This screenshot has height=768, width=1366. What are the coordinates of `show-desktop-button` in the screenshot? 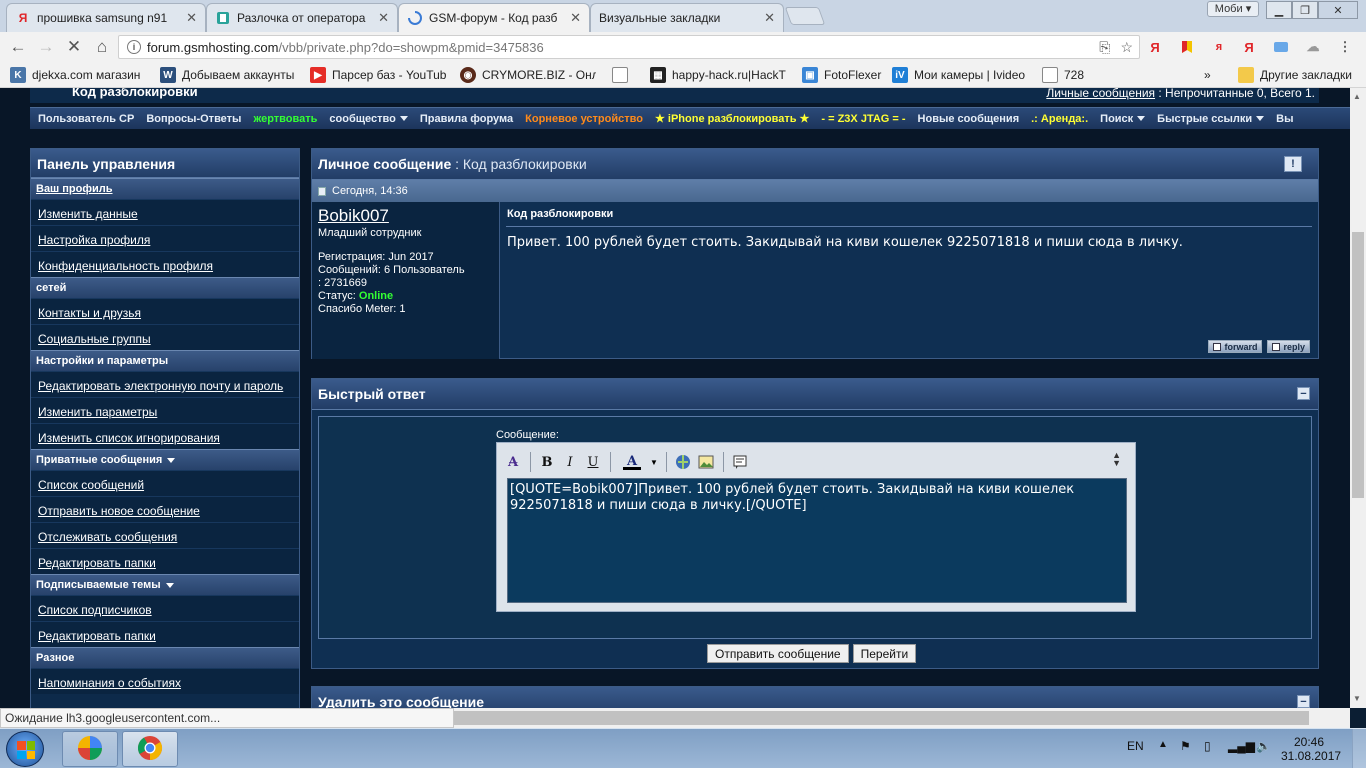 It's located at (1359, 748).